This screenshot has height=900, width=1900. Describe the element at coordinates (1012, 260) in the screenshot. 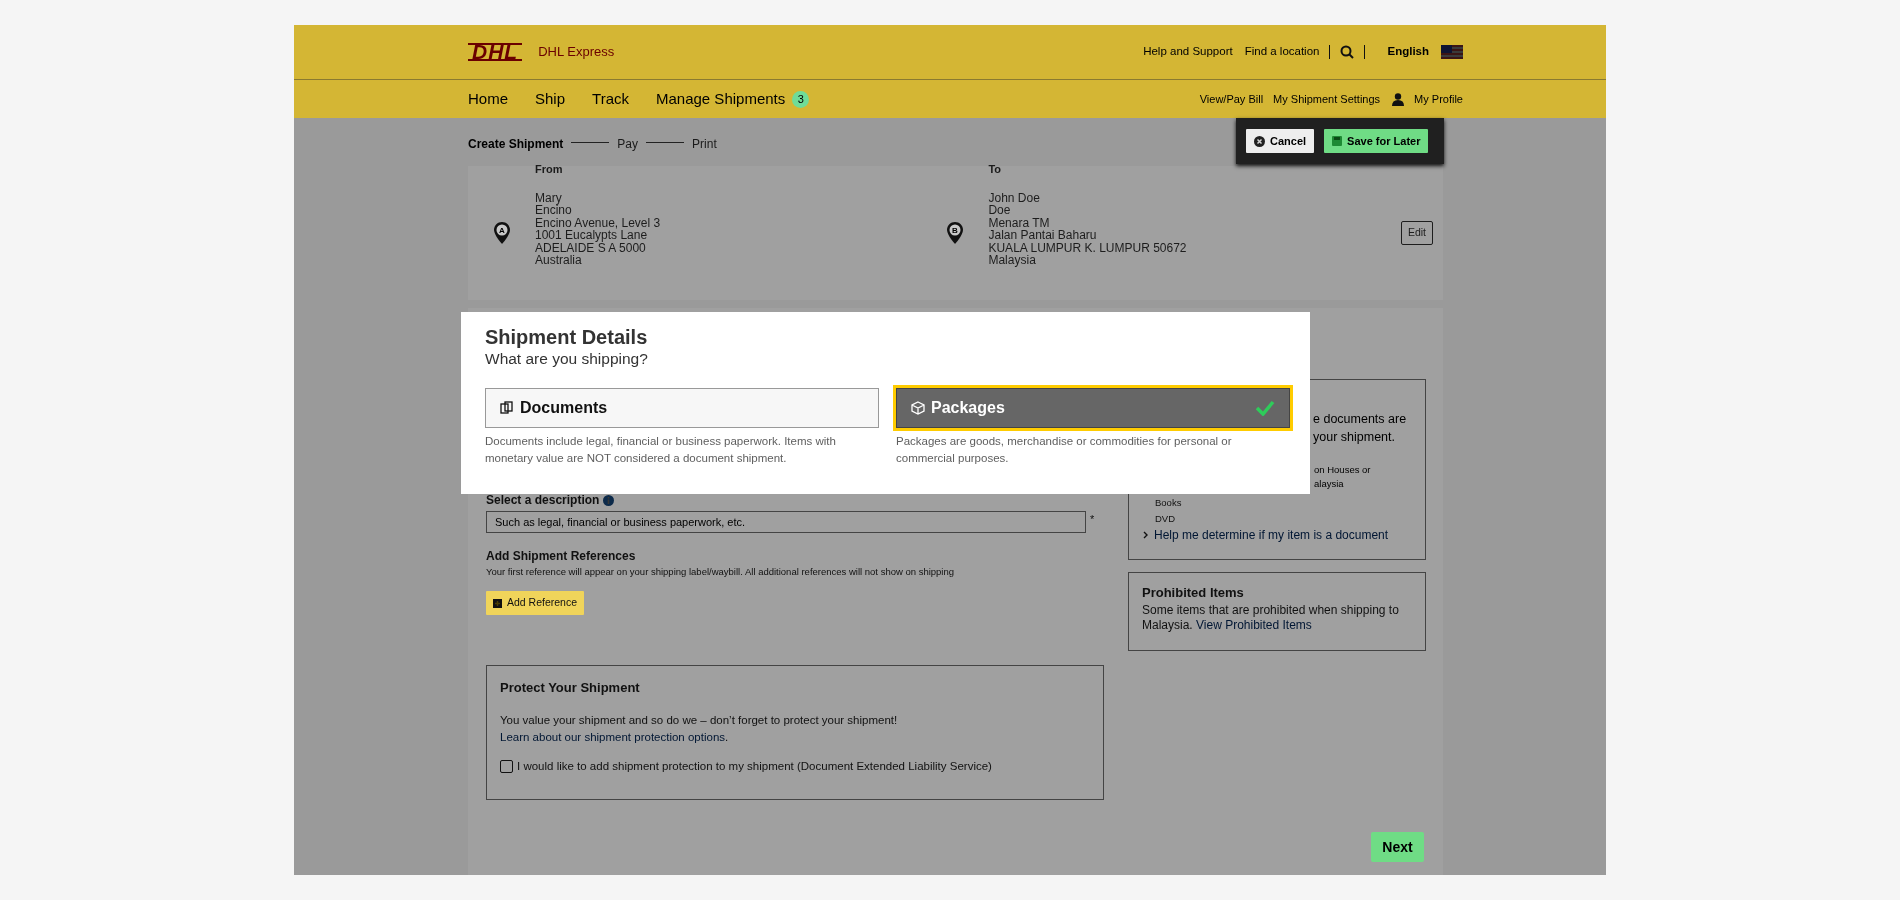

I see `address-line: Malaysia` at that location.